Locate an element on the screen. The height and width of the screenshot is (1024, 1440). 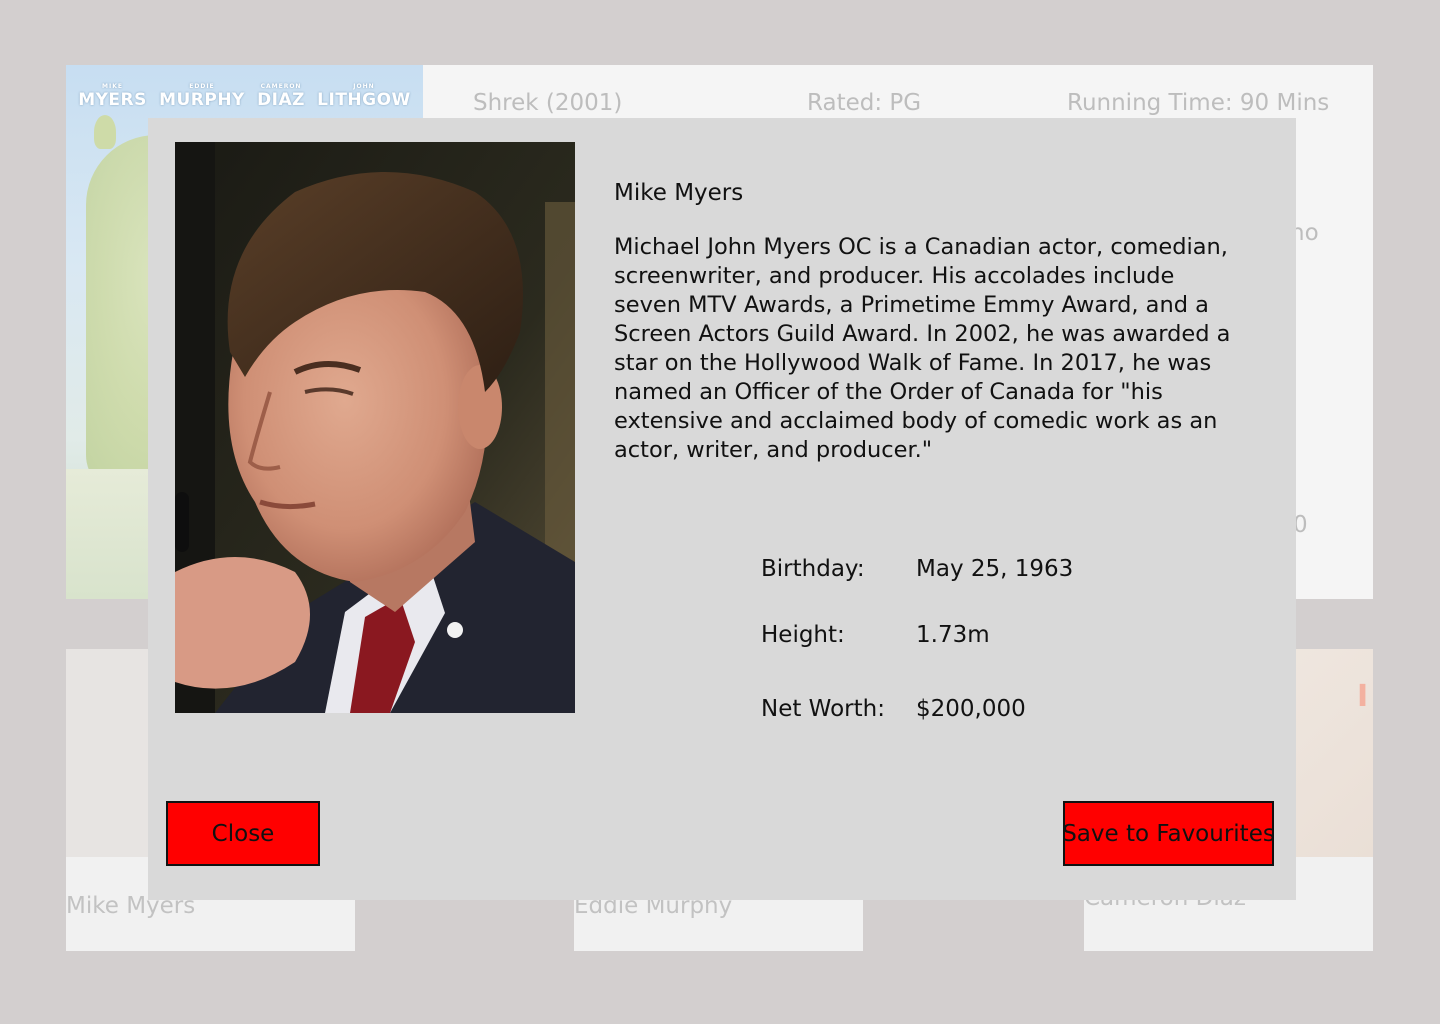
poster-name-4: JOHN LITHGOW is located at coordinates (364, 96).